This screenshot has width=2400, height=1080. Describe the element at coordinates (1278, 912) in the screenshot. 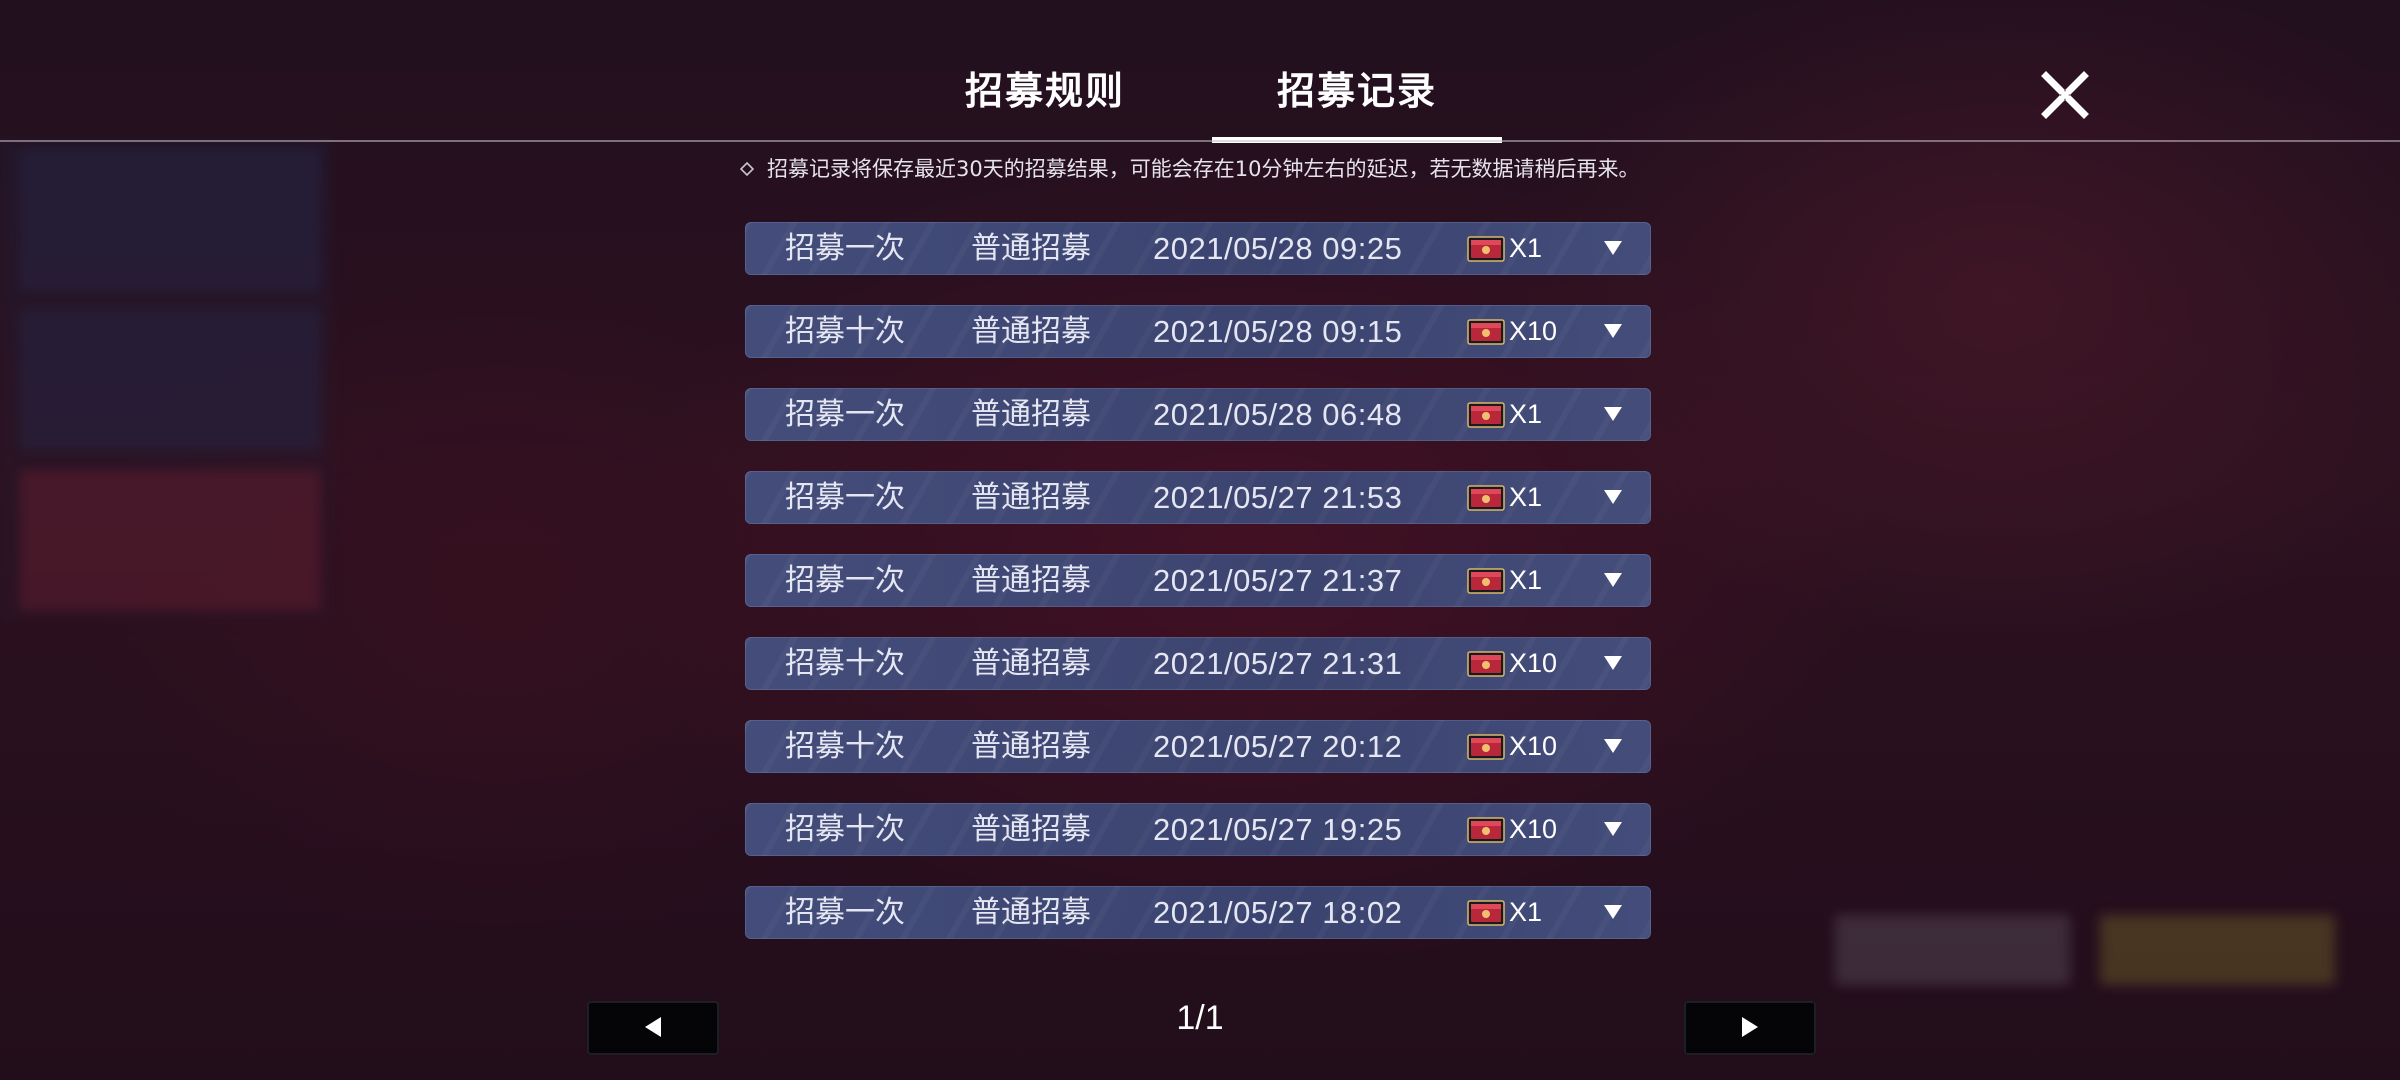

I see `record-time: 2021/05/27 18:02` at that location.